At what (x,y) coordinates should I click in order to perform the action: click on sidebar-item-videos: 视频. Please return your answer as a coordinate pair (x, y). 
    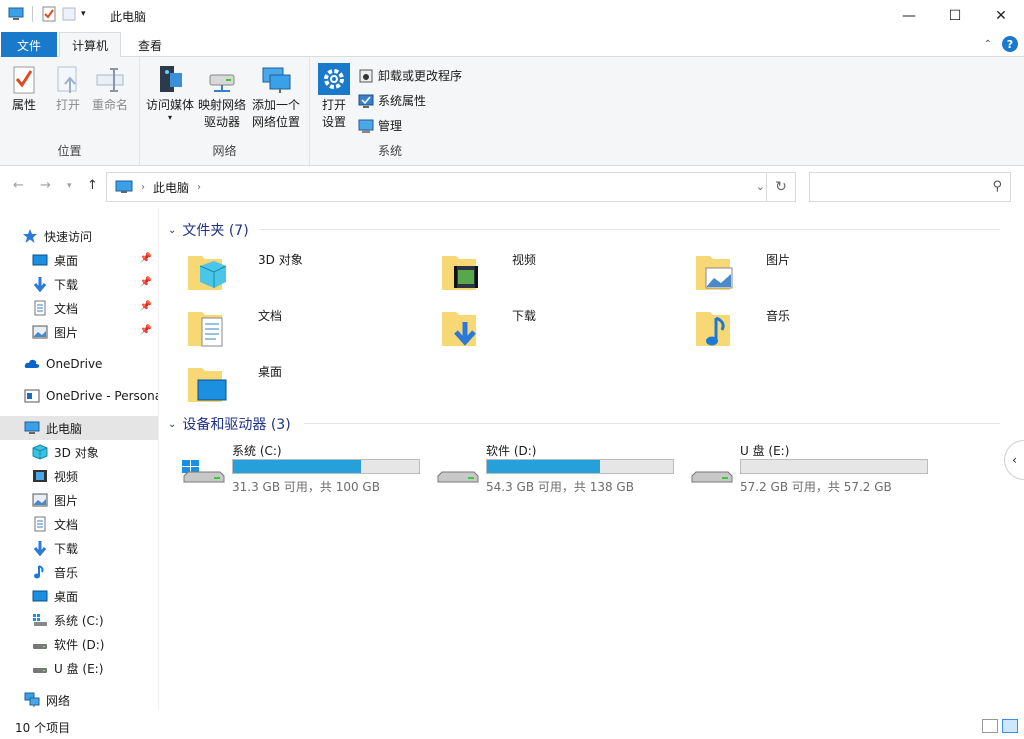
    Looking at the image, I should click on (79, 476).